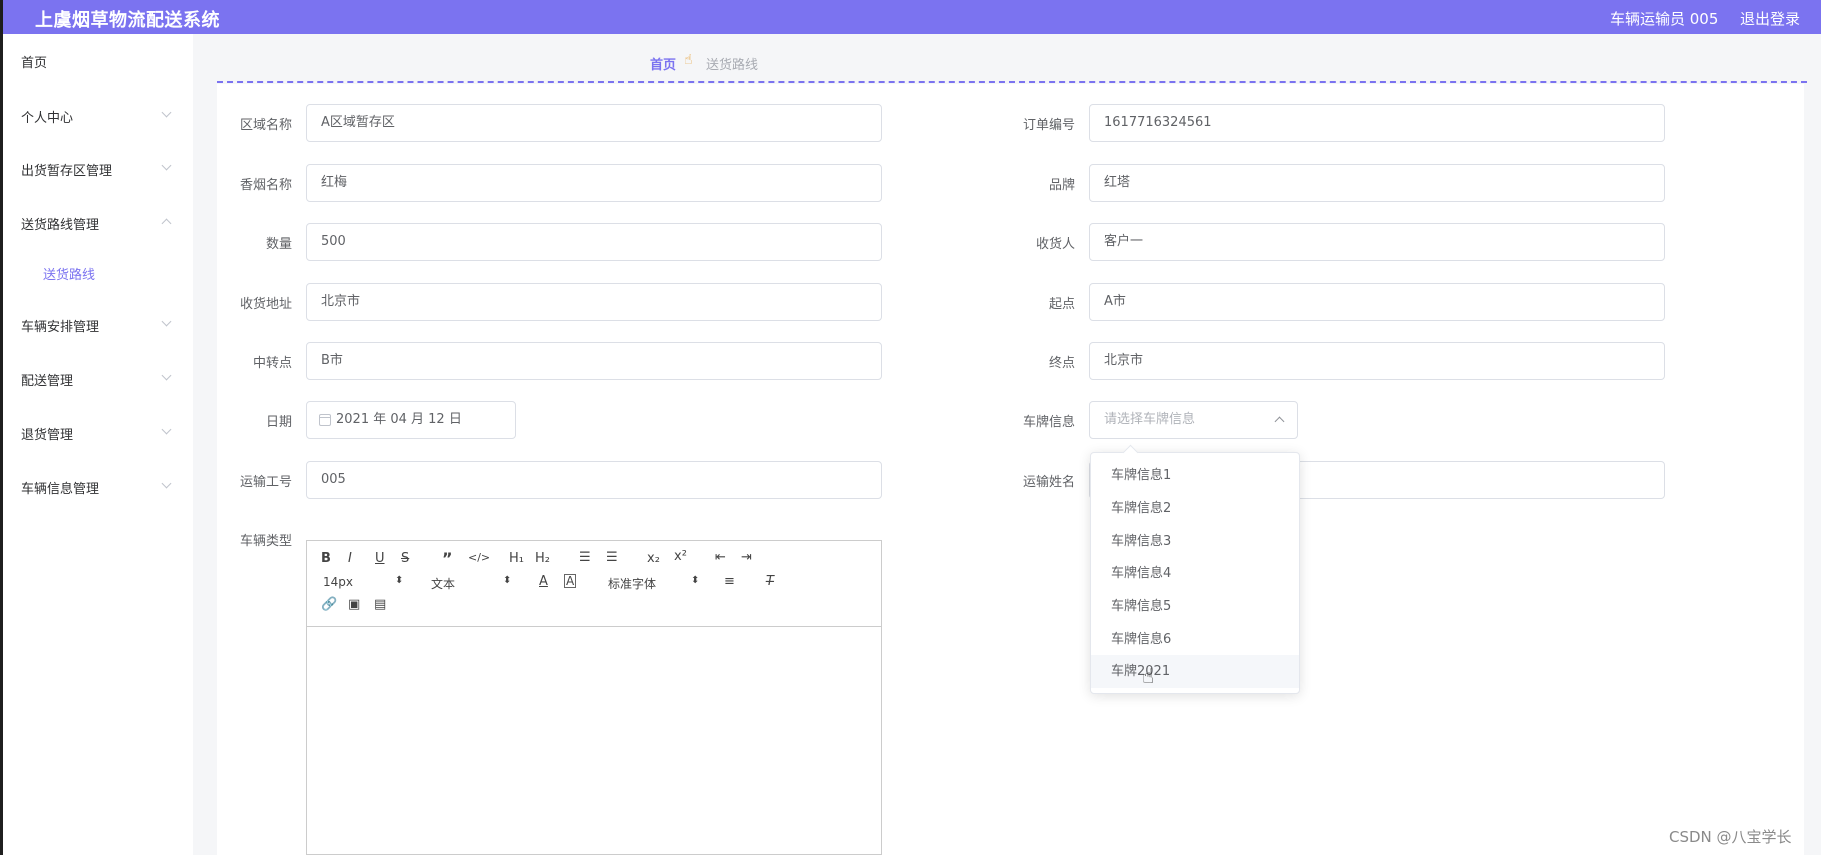  What do you see at coordinates (912, 17) in the screenshot?
I see `top-header: 上虞烟草物流配送系统 车辆运输员 005 退出登录` at bounding box center [912, 17].